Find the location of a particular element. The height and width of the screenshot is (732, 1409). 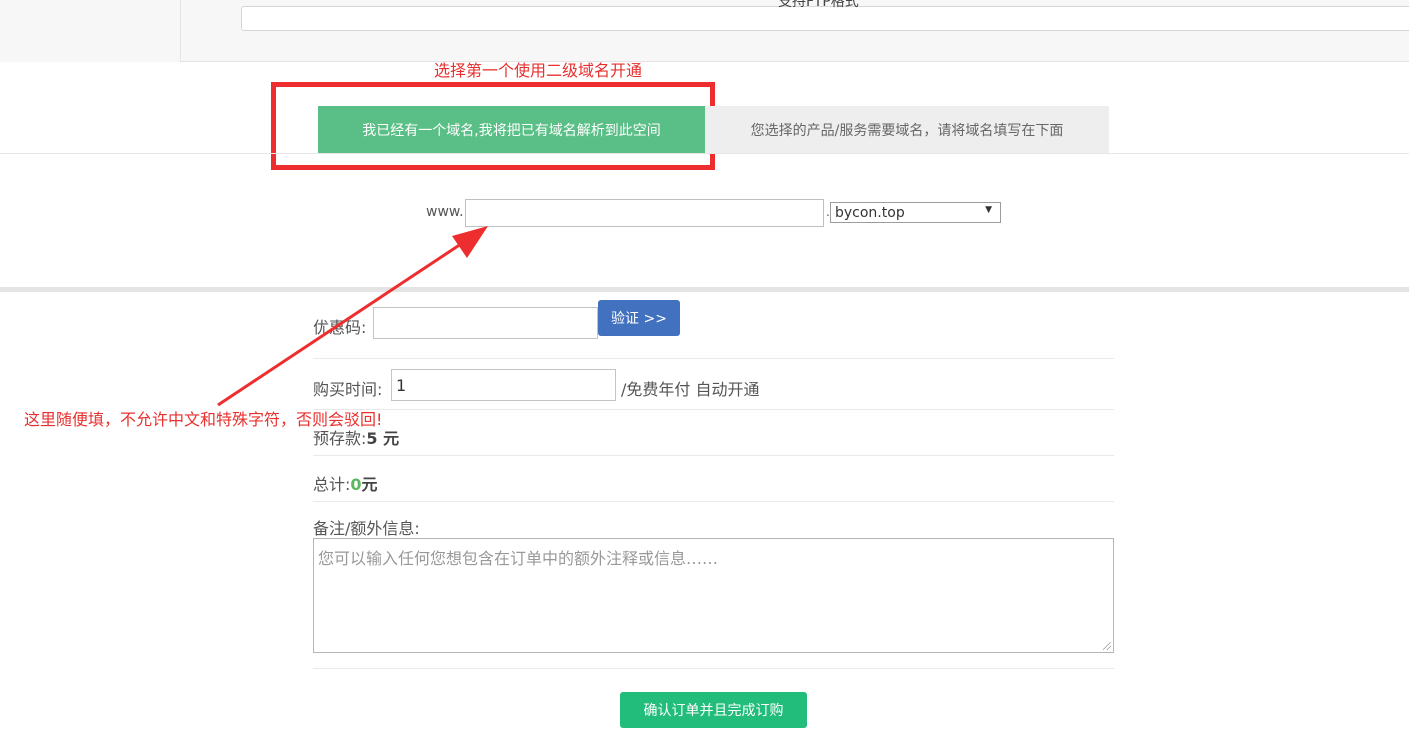

coupon-input is located at coordinates (485, 323).